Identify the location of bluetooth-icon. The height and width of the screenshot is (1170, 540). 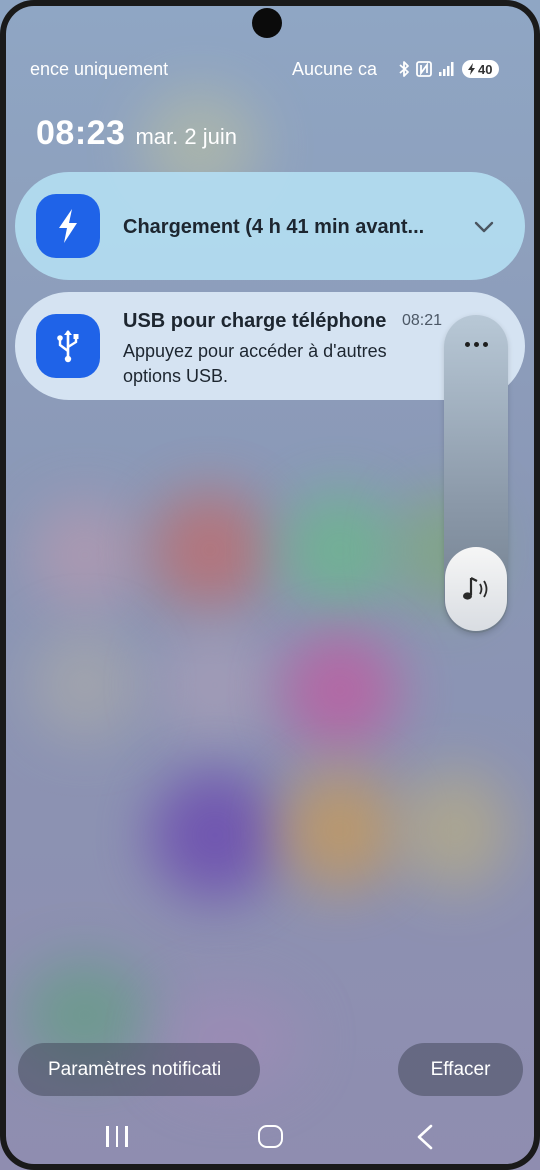
(404, 69).